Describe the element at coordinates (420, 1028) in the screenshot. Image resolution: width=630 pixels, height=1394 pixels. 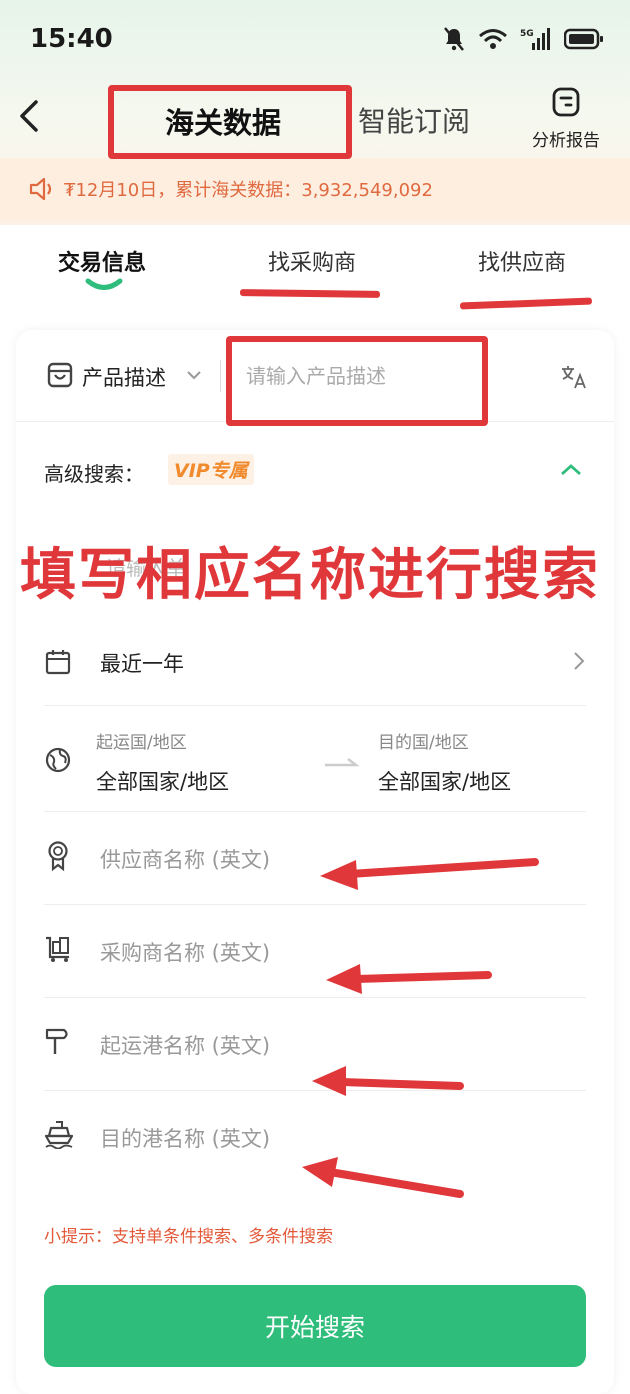
I see `annotation-arrows` at that location.